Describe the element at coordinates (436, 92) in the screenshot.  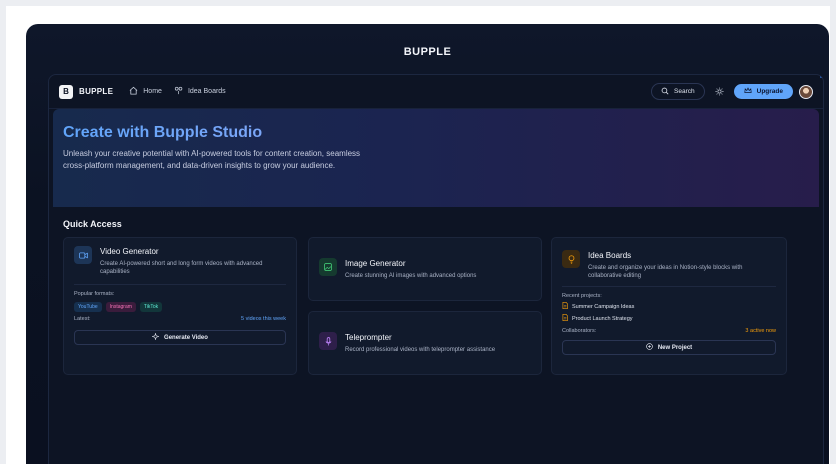
I see `top-nav: B BUPPLE Home Idea Boards Search Upgrade` at that location.